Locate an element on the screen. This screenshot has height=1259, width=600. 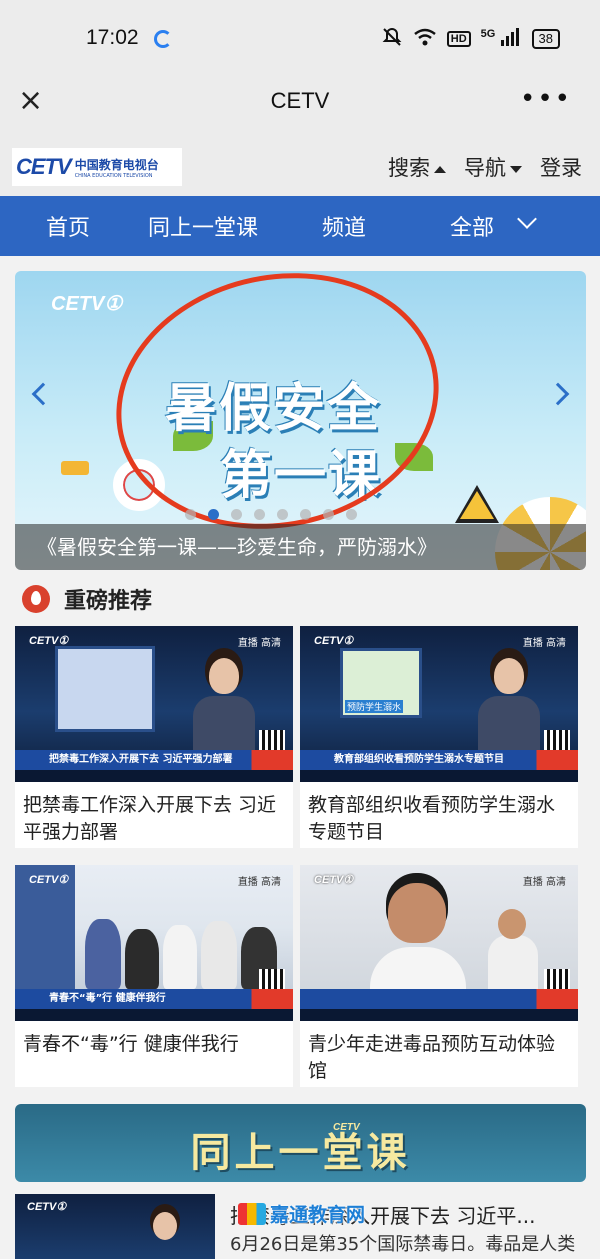
more-options-icon: ••• is located at coordinates (546, 99).